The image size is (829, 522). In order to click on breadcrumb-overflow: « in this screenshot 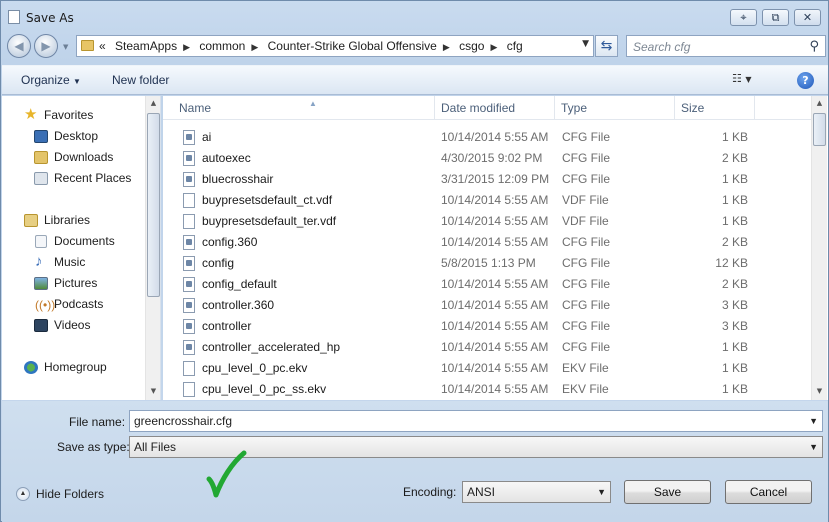, I will do `click(102, 46)`.